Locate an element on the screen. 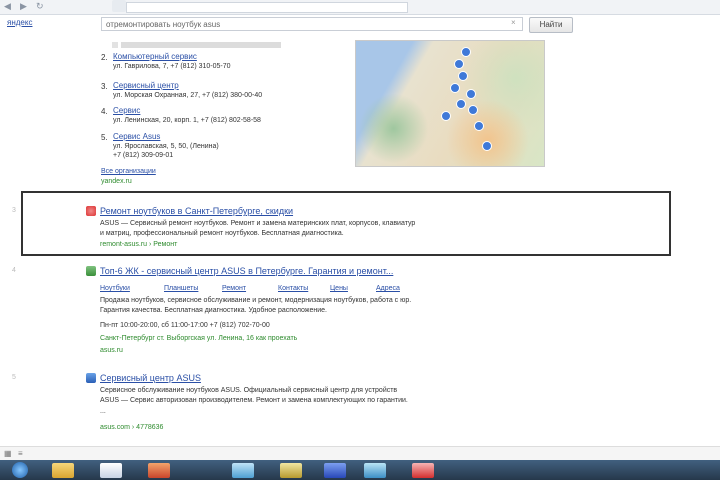  place-address: ул. Гаврилова, 7, +7 (812) 310-05-70 is located at coordinates (172, 66).